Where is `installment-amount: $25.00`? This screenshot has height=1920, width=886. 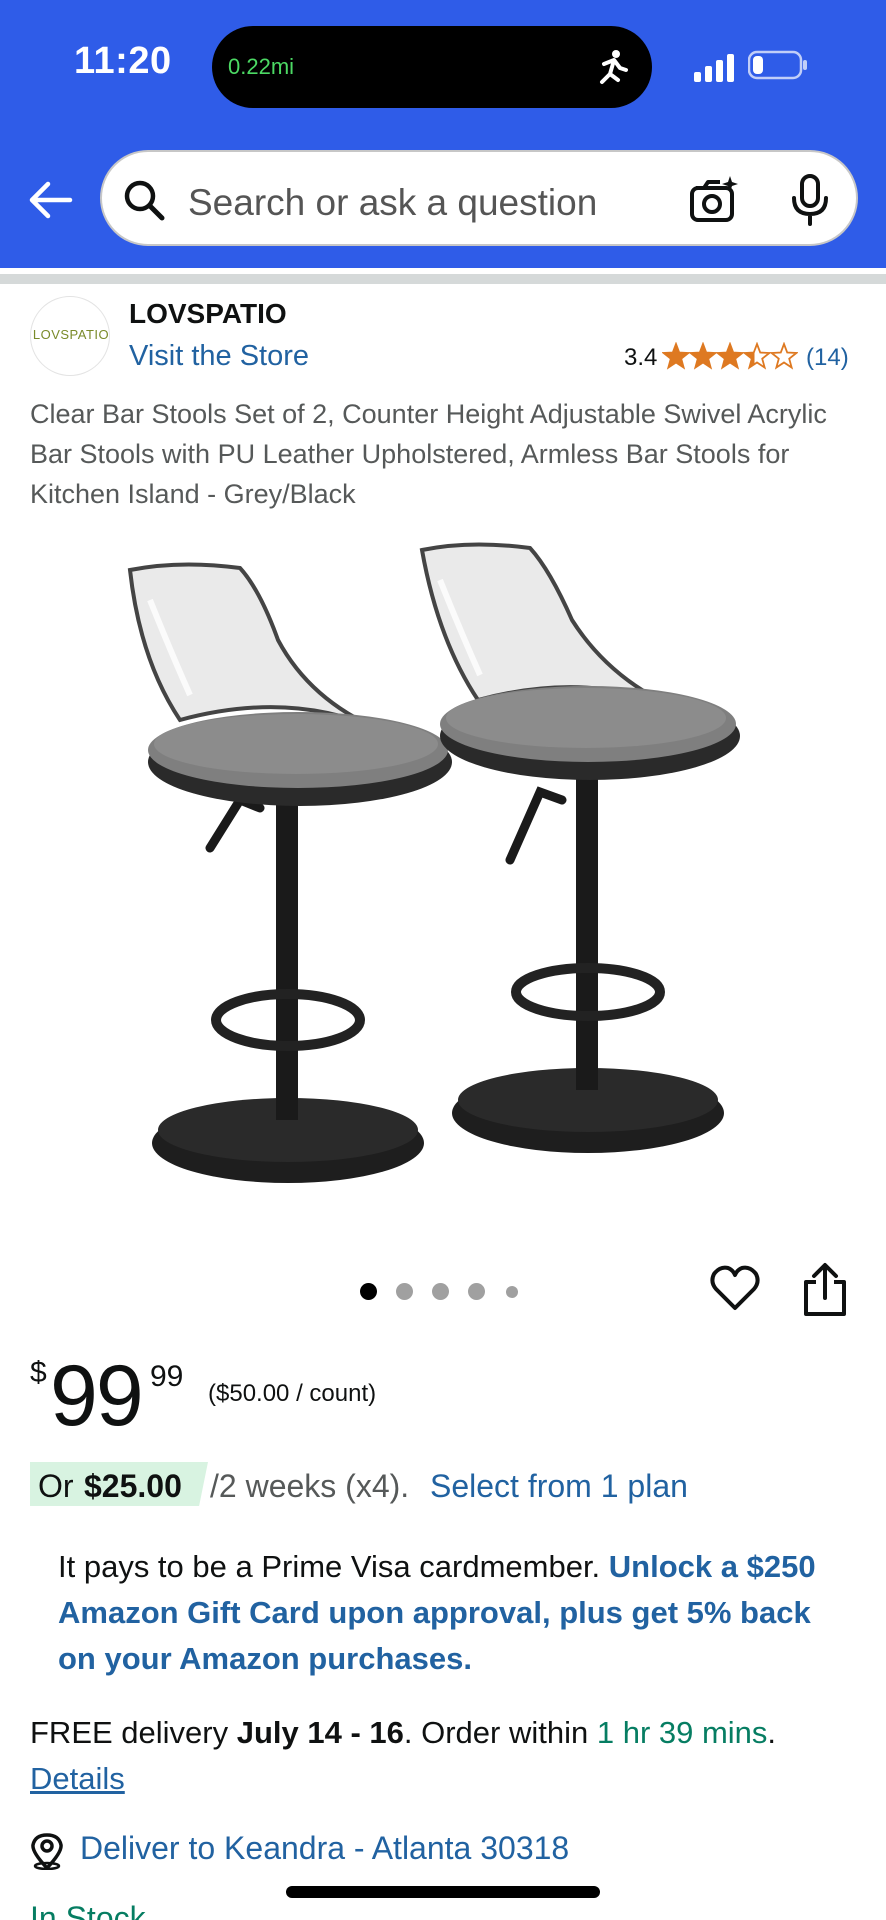
installment-amount: $25.00 is located at coordinates (133, 1486).